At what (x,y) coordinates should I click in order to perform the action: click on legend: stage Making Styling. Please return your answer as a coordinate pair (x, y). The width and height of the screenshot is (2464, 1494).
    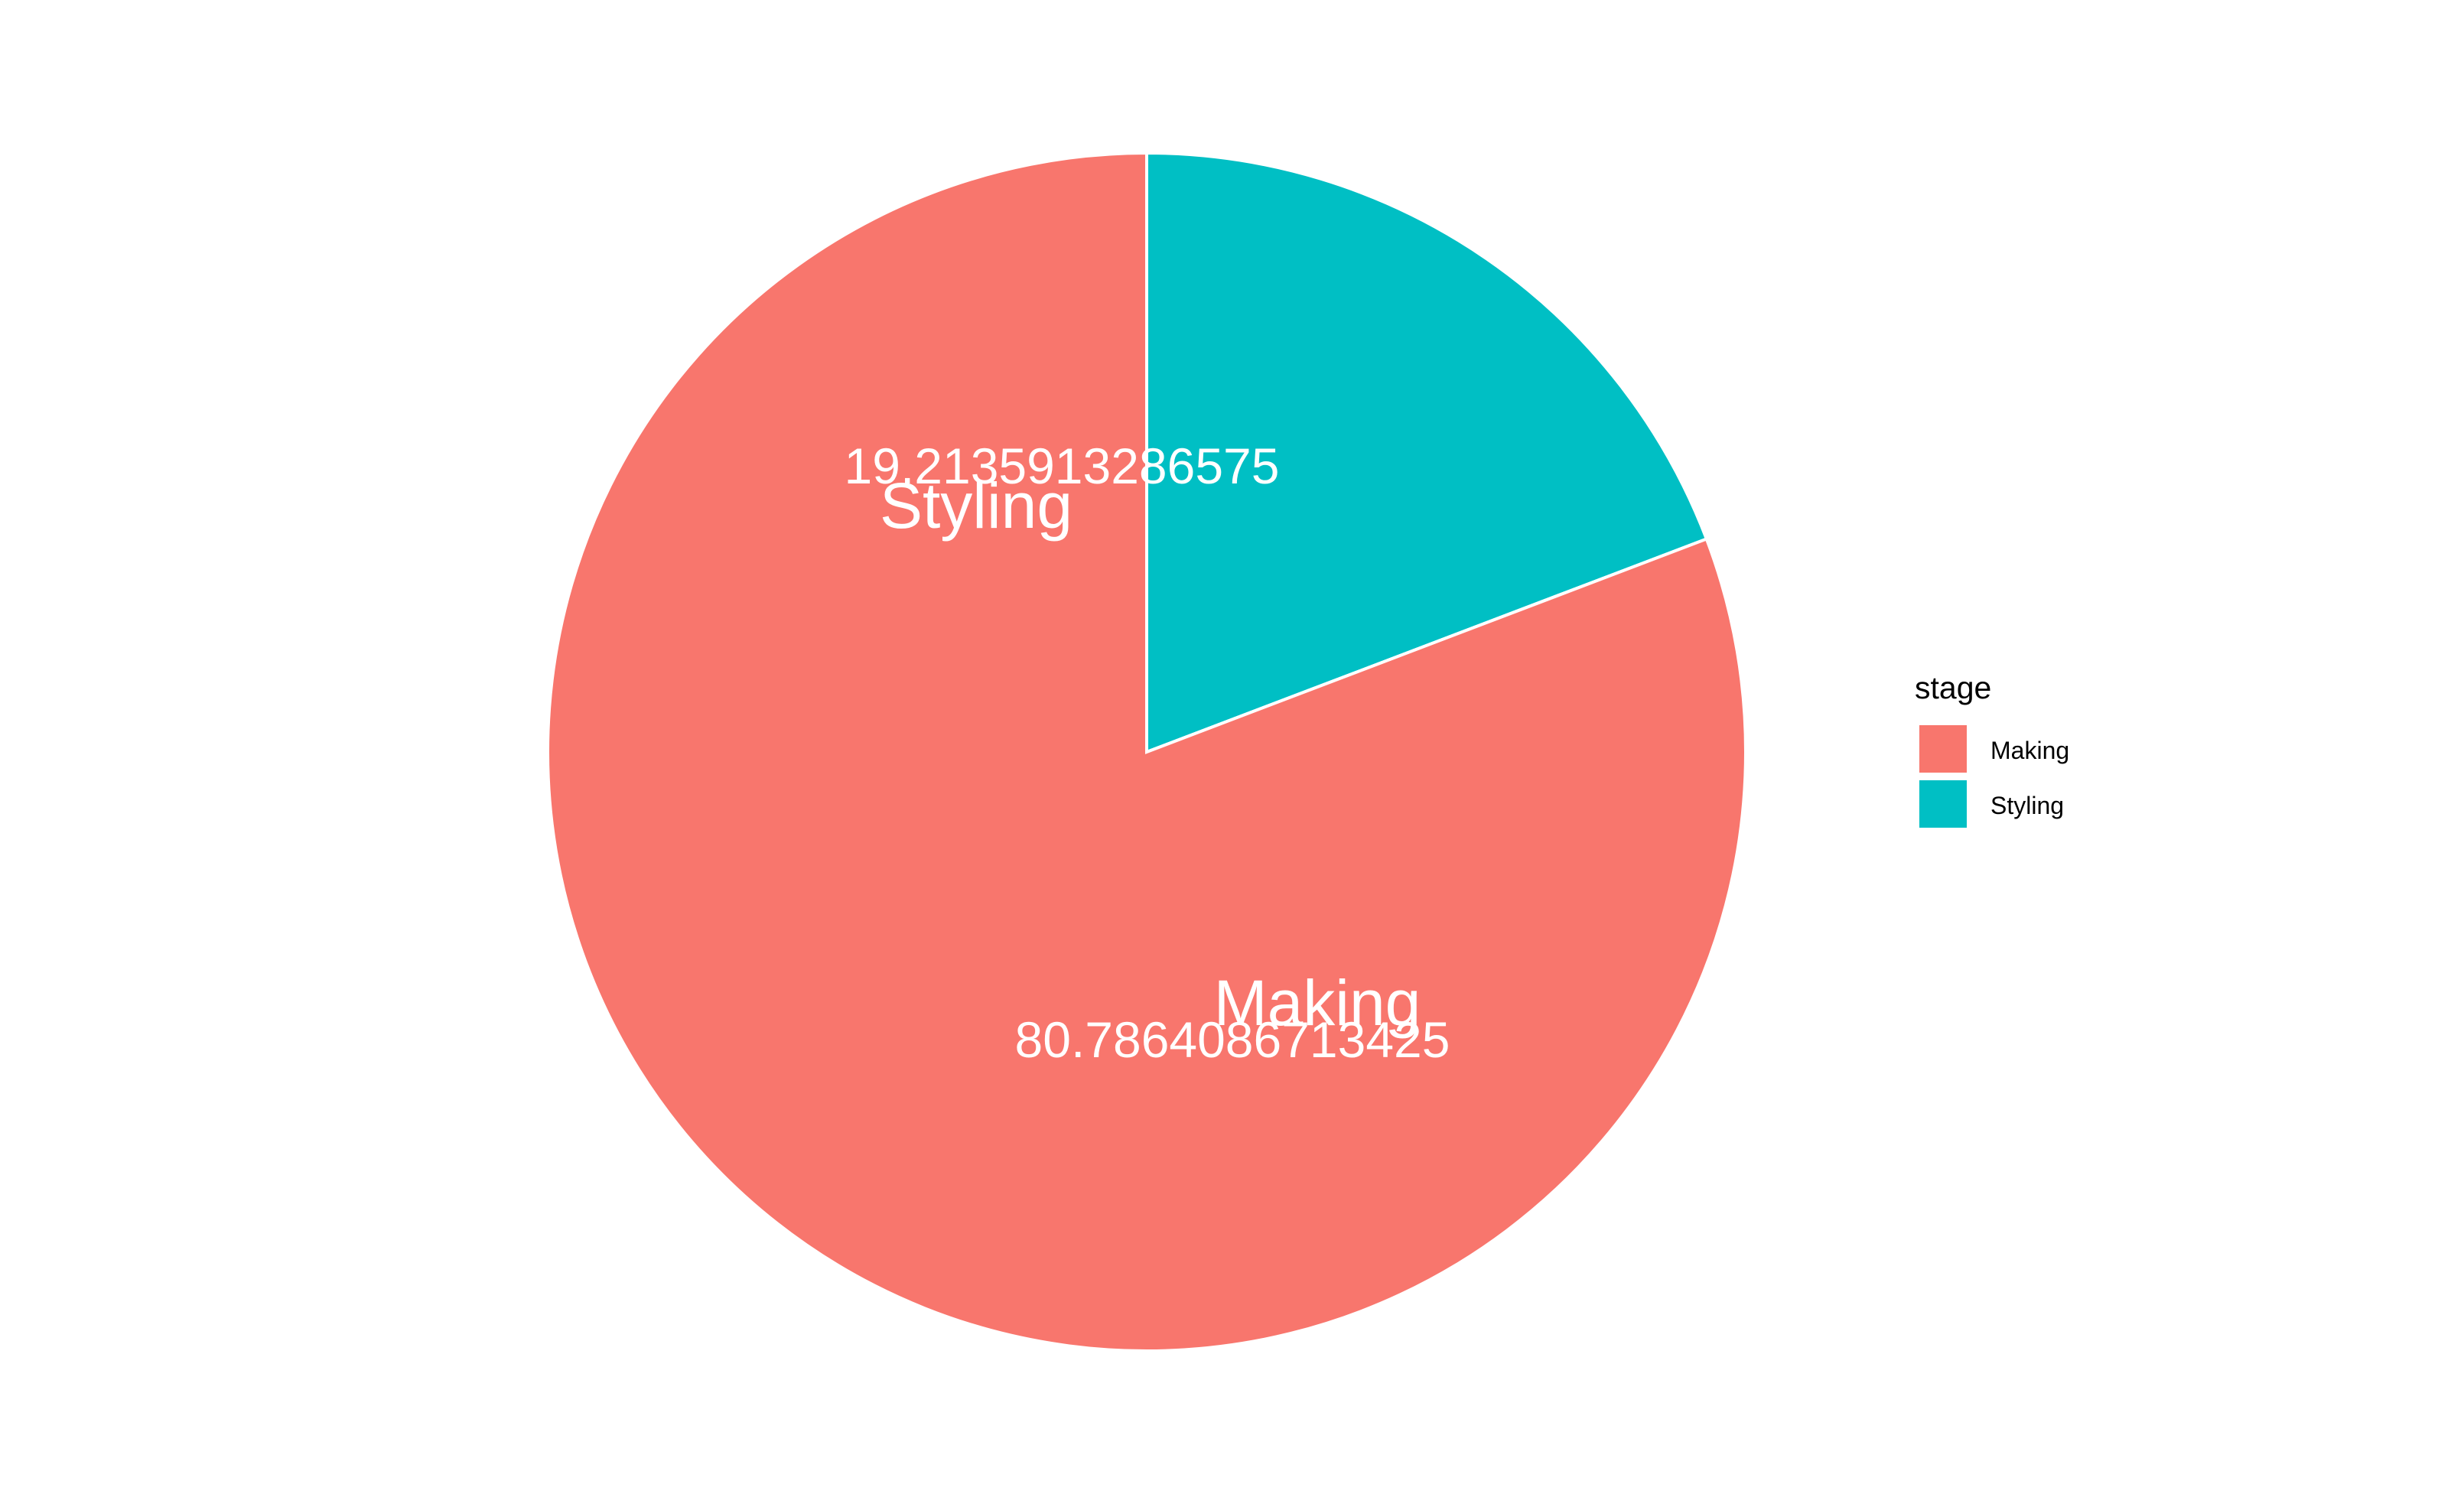
    Looking at the image, I should click on (1992, 749).